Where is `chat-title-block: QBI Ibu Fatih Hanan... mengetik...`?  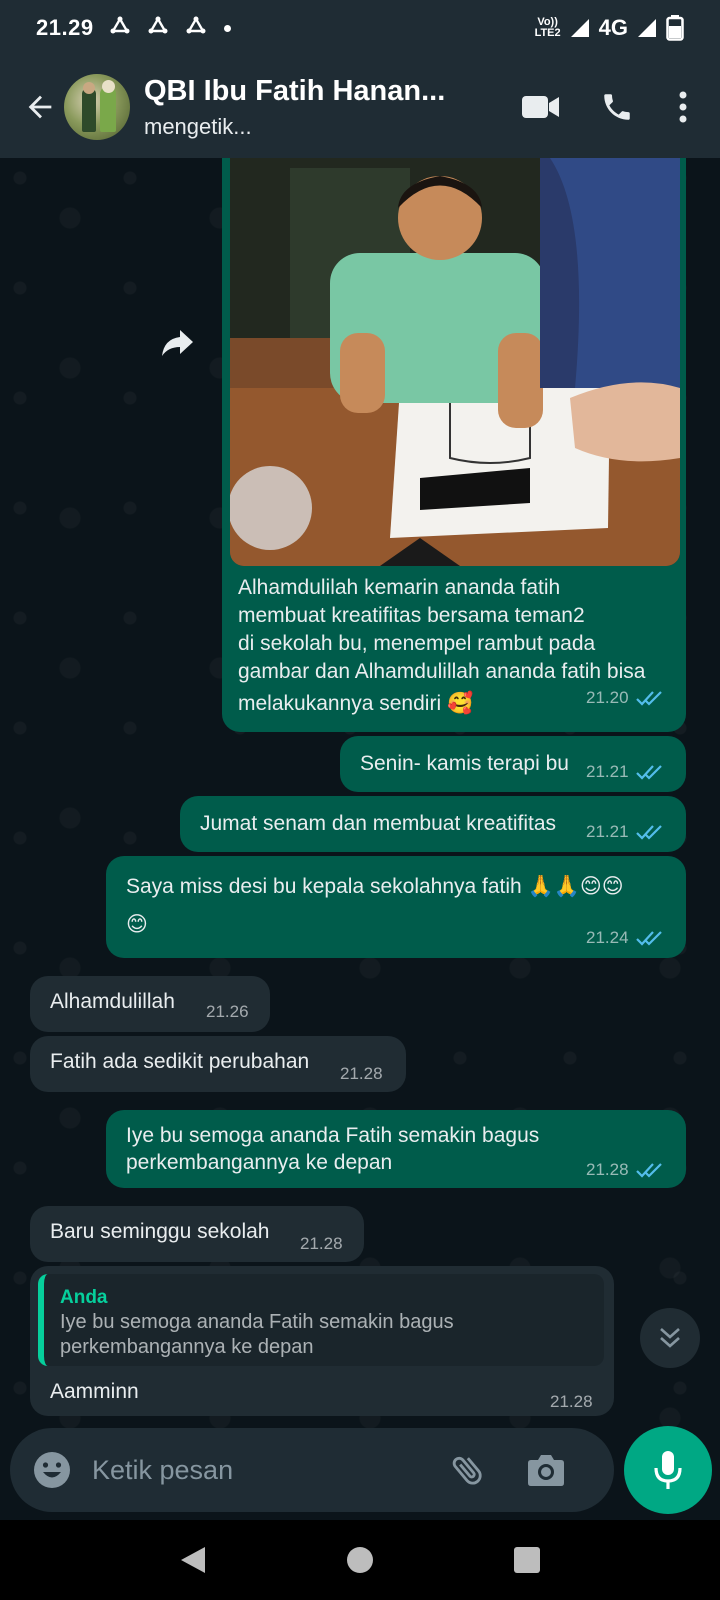
chat-title-block: QBI Ibu Fatih Hanan... mengetik... is located at coordinates (309, 107).